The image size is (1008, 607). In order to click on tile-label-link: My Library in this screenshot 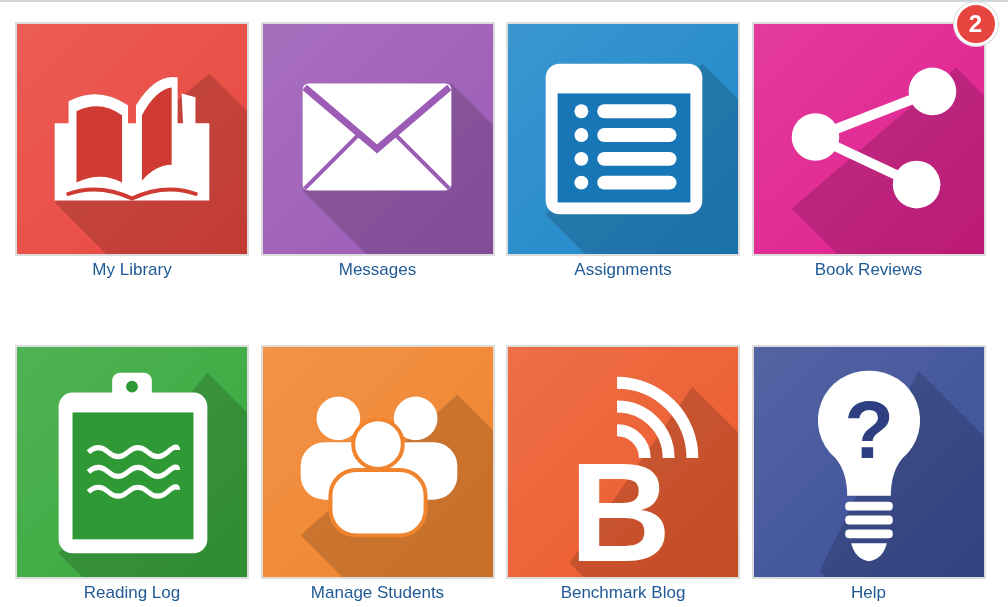, I will do `click(132, 270)`.